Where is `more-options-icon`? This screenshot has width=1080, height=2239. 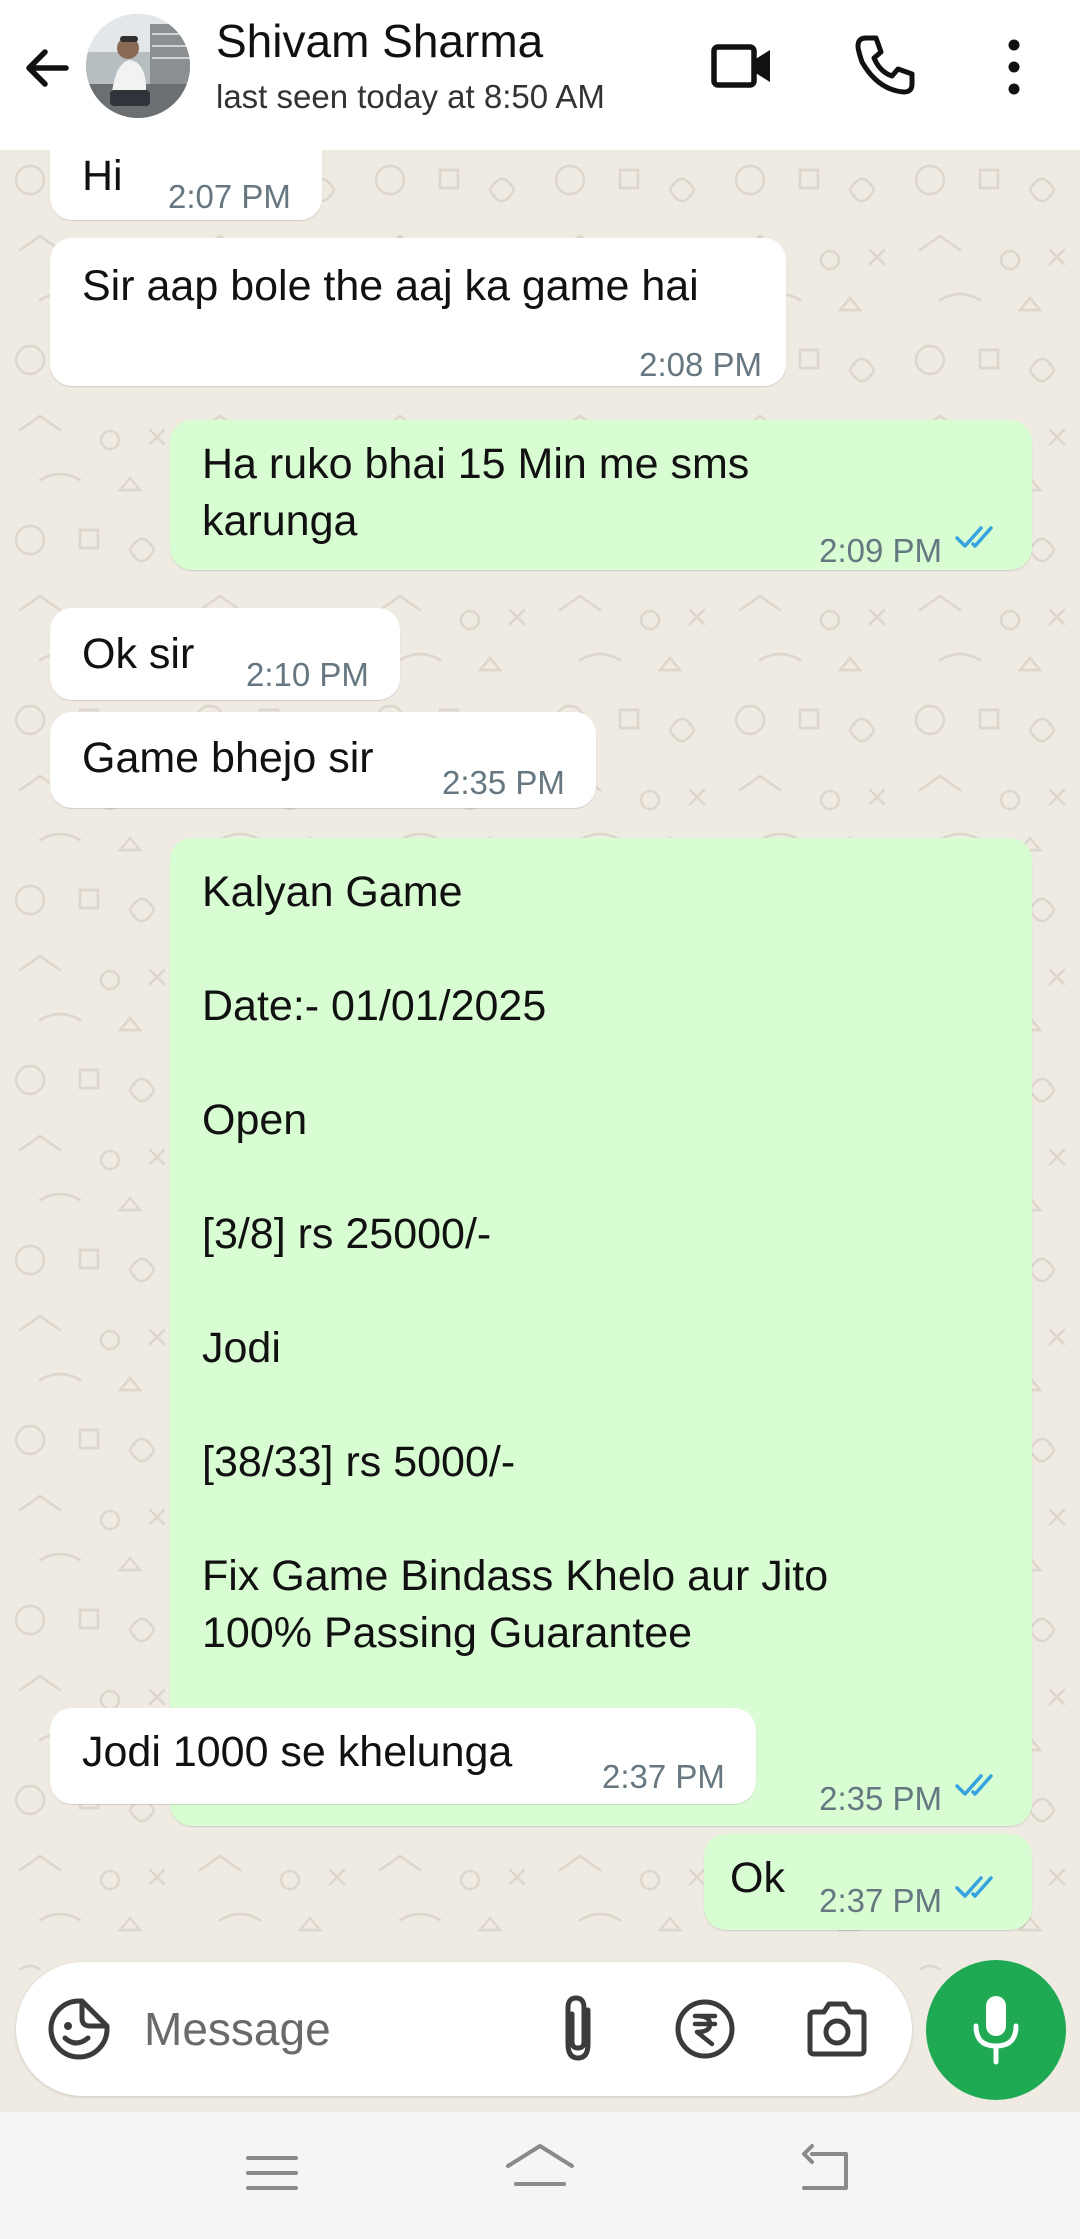 more-options-icon is located at coordinates (1014, 67).